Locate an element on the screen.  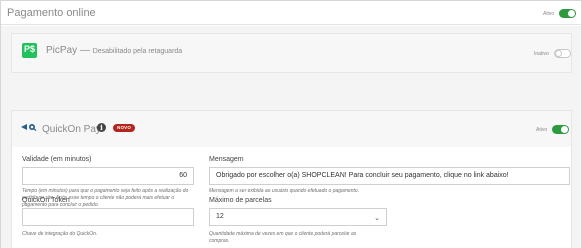
online-payment-toggle is located at coordinates (568, 13).